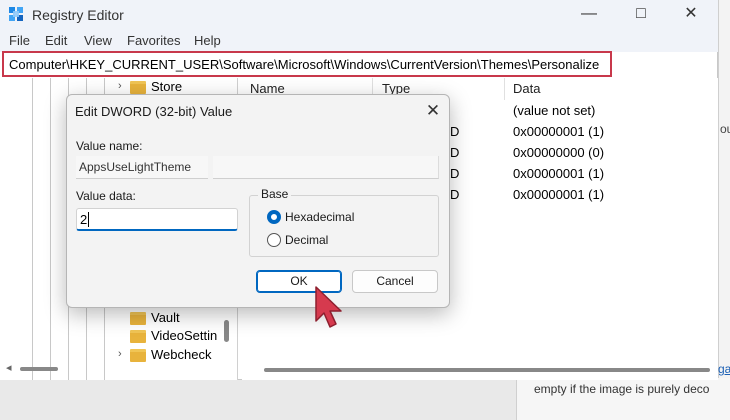  What do you see at coordinates (184, 335) in the screenshot?
I see `tree-item-label: VideoSettin` at bounding box center [184, 335].